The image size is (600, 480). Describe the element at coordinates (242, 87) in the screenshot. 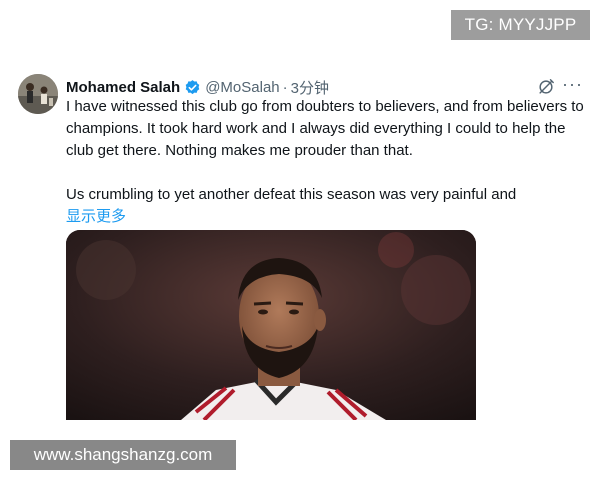

I see `author-handle: @MoSalah` at that location.